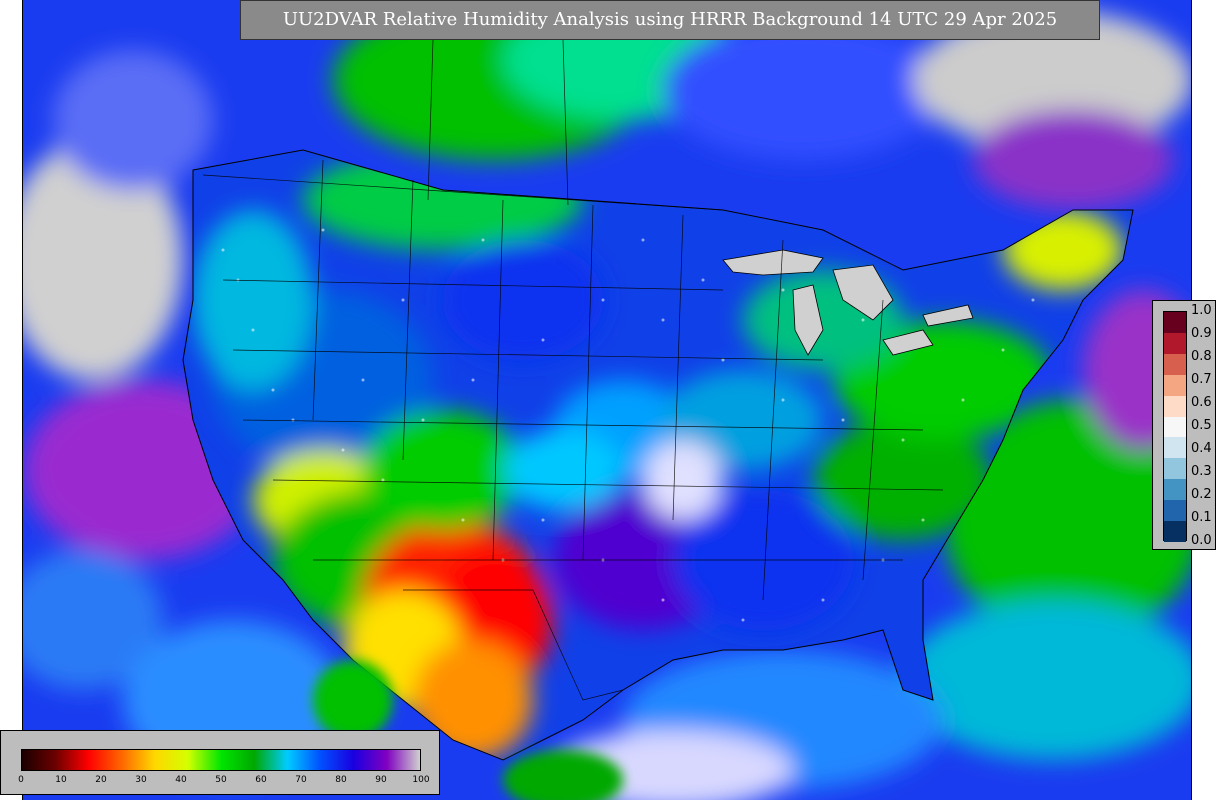 This screenshot has height=800, width=1216. Describe the element at coordinates (61, 780) in the screenshot. I see `colorbar-tick-label: 10` at that location.